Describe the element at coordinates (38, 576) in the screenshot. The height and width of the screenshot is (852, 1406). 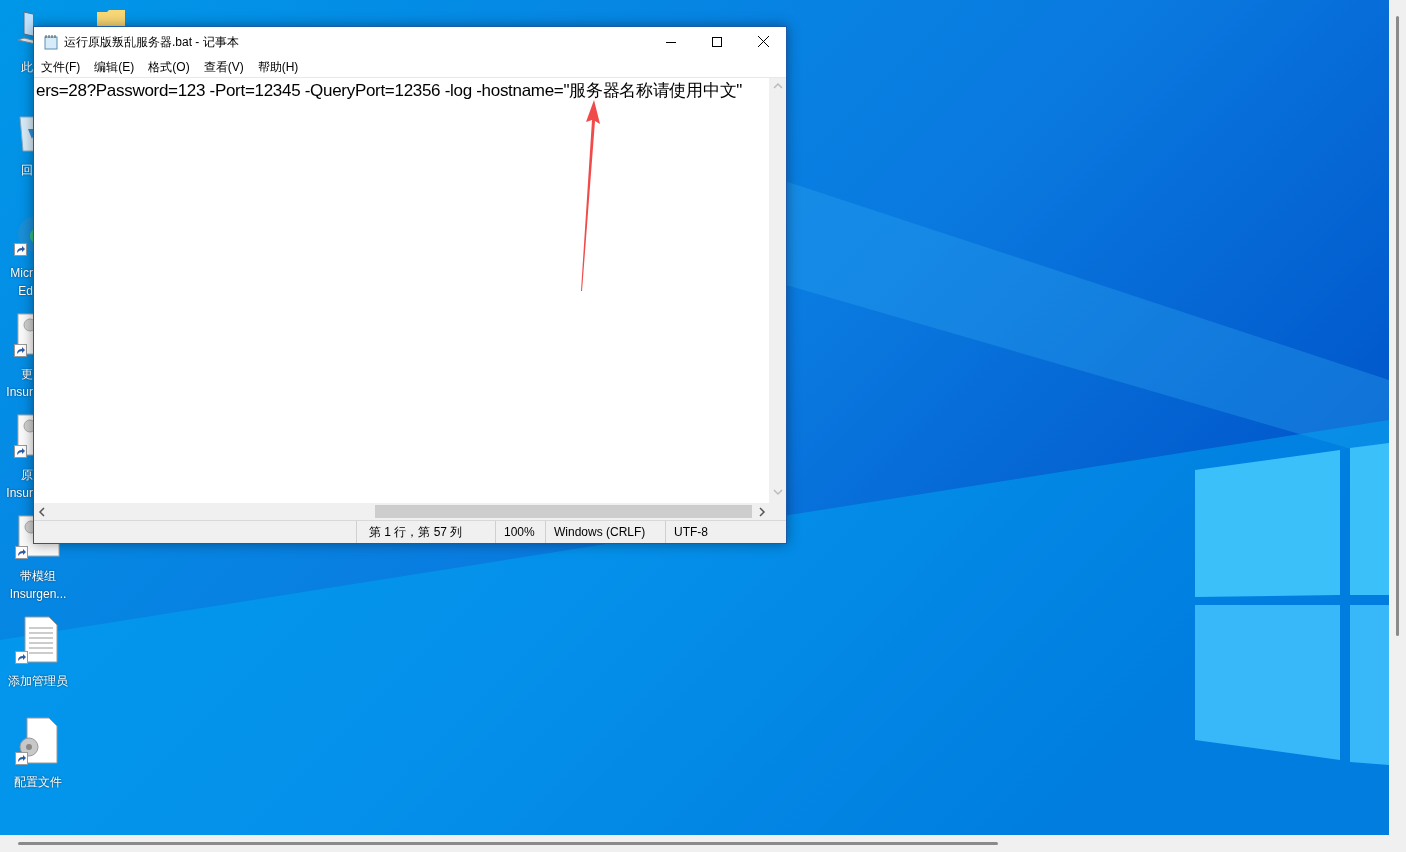
I see `icon-label: 带模组` at that location.